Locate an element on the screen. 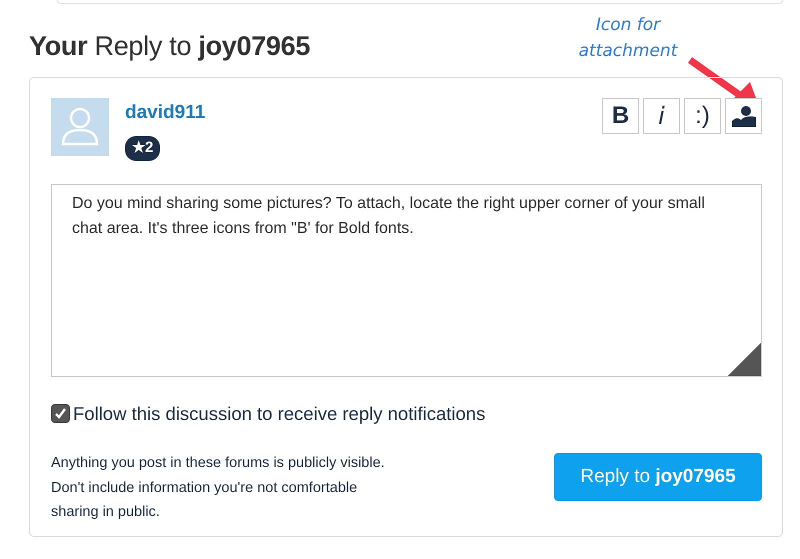 The image size is (800, 559). rank-badge: ★2 is located at coordinates (142, 148).